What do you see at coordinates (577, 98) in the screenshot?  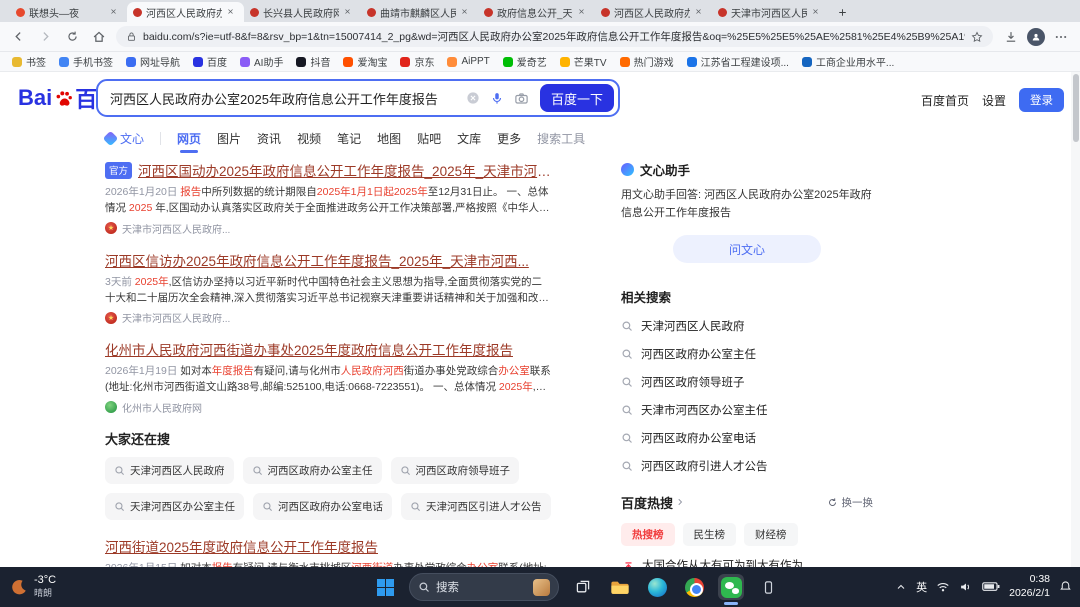 I see `search-button: 百度一下` at bounding box center [577, 98].